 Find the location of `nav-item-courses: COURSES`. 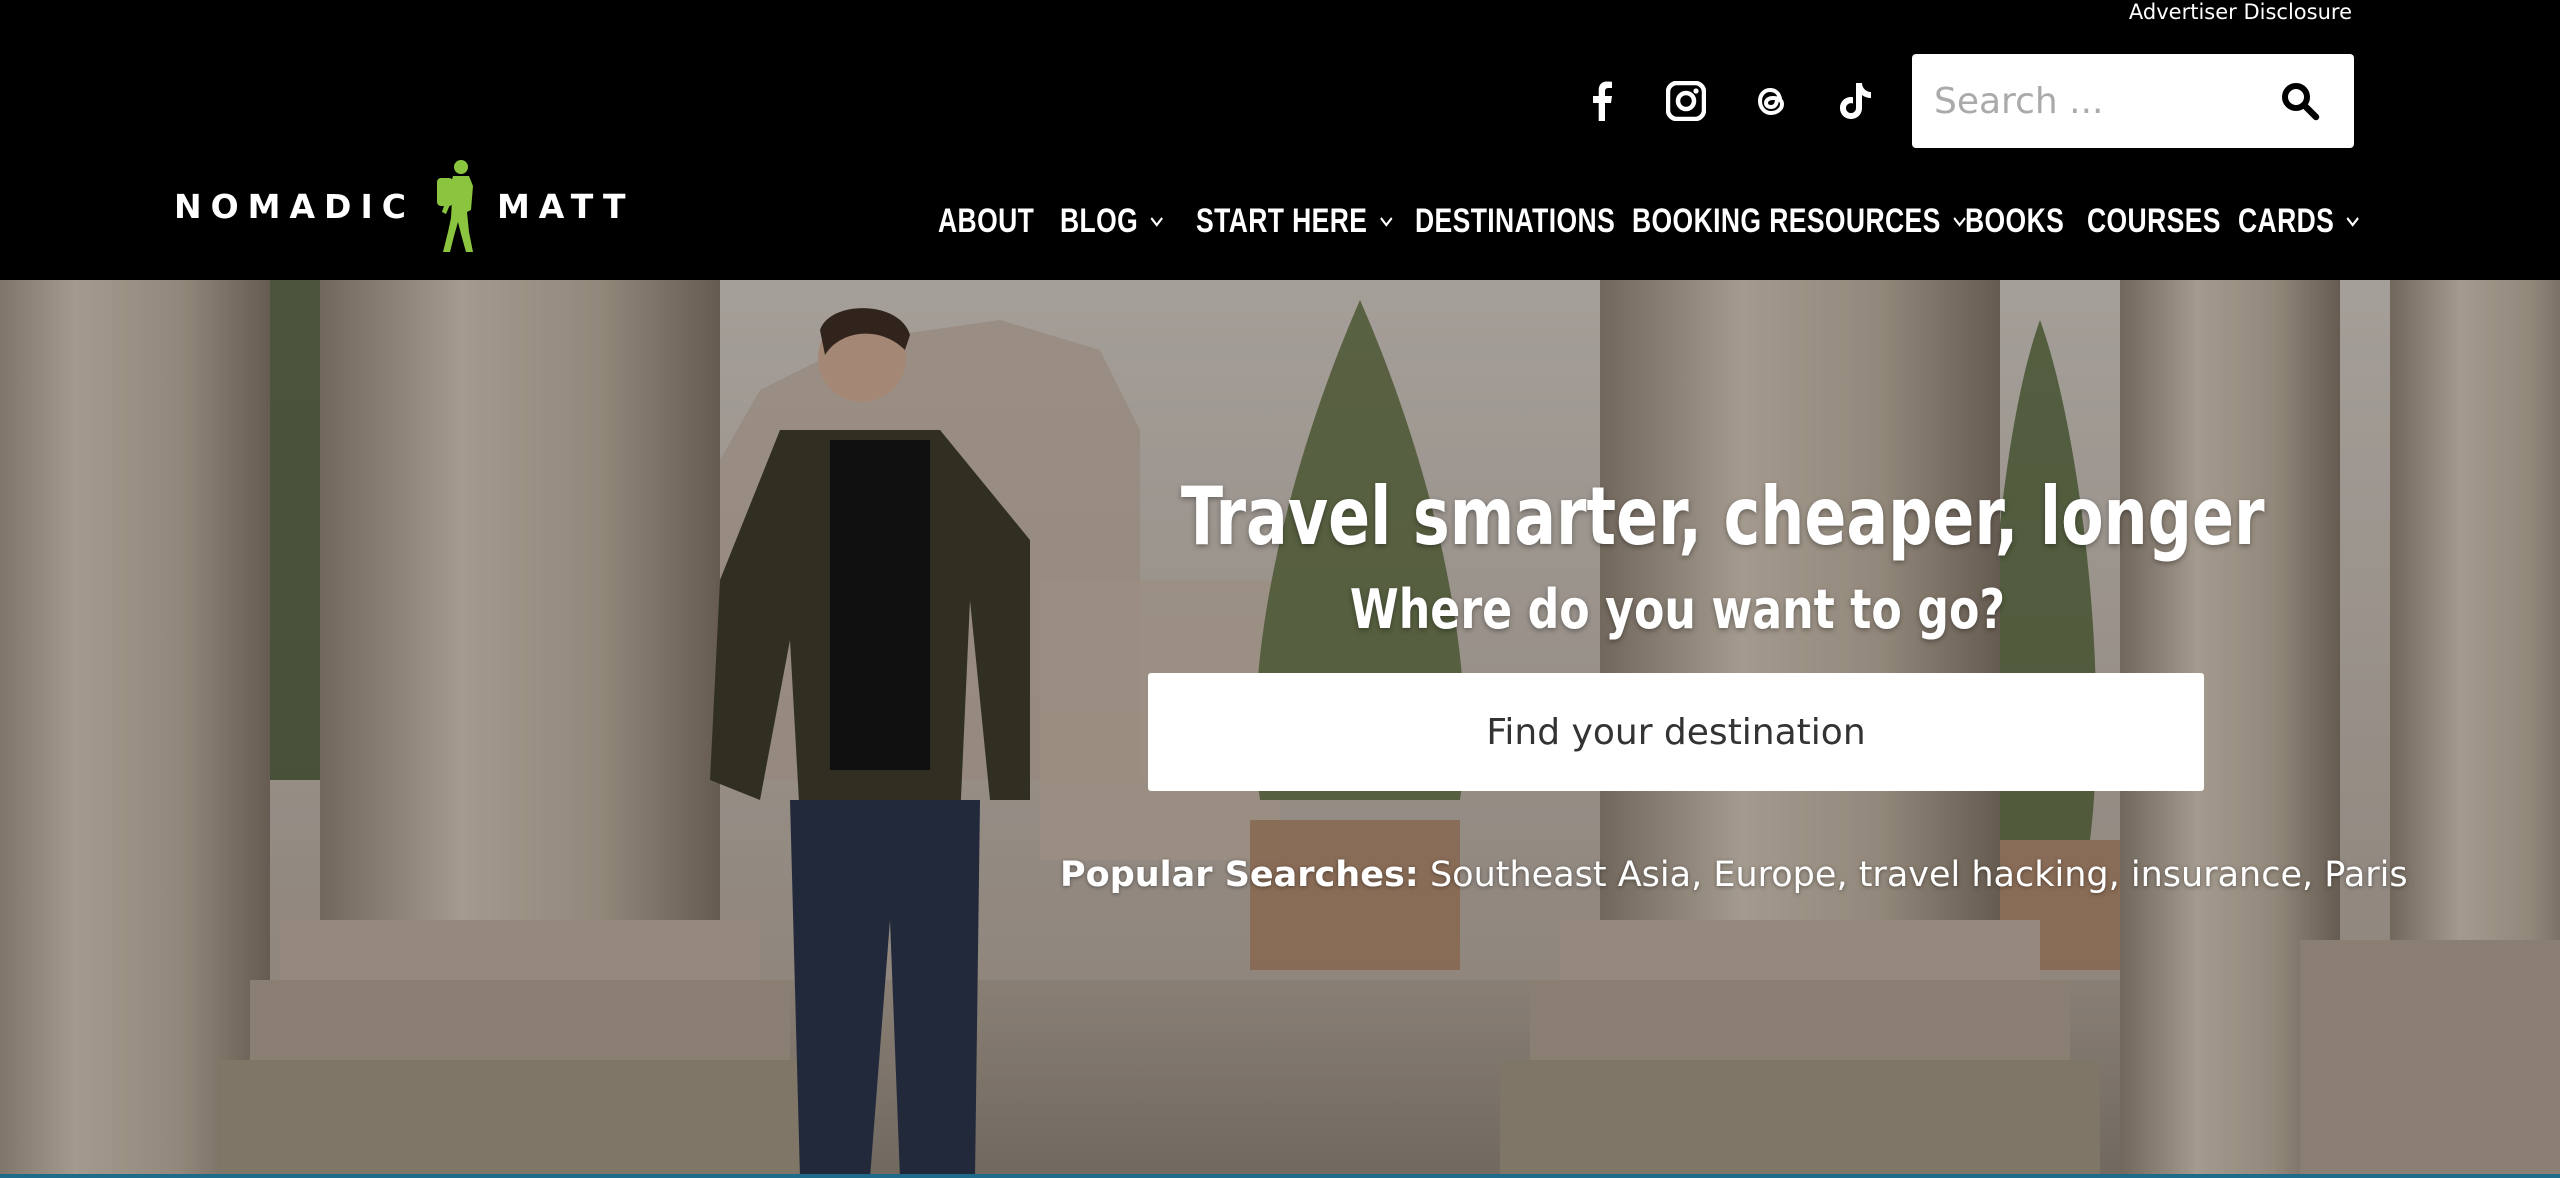

nav-item-courses: COURSES is located at coordinates (2154, 221).